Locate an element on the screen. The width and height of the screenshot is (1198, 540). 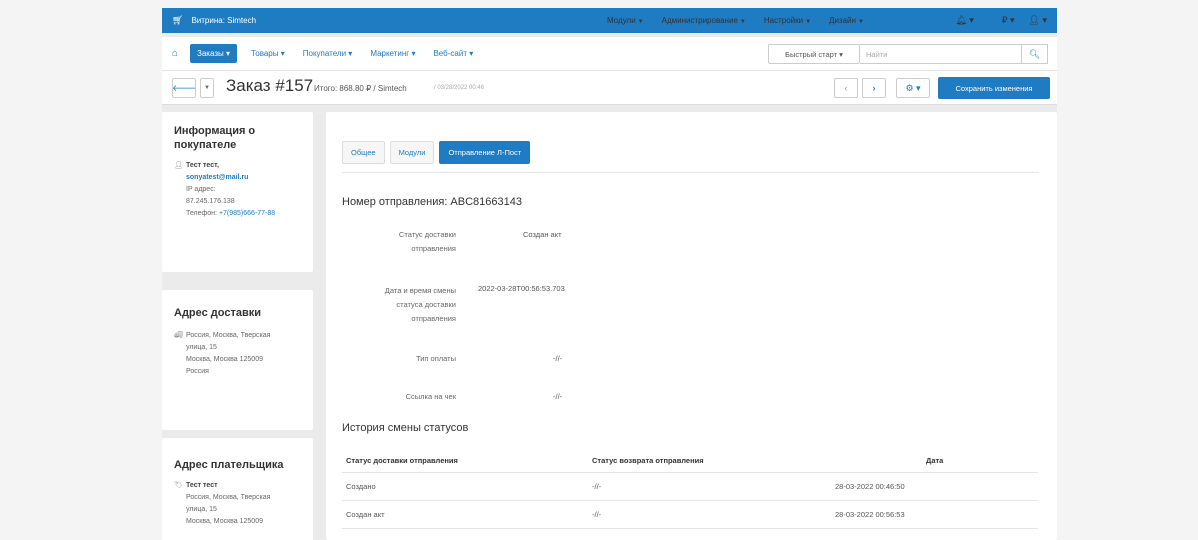
history-heading: История смены статусов is located at coordinates (405, 428).